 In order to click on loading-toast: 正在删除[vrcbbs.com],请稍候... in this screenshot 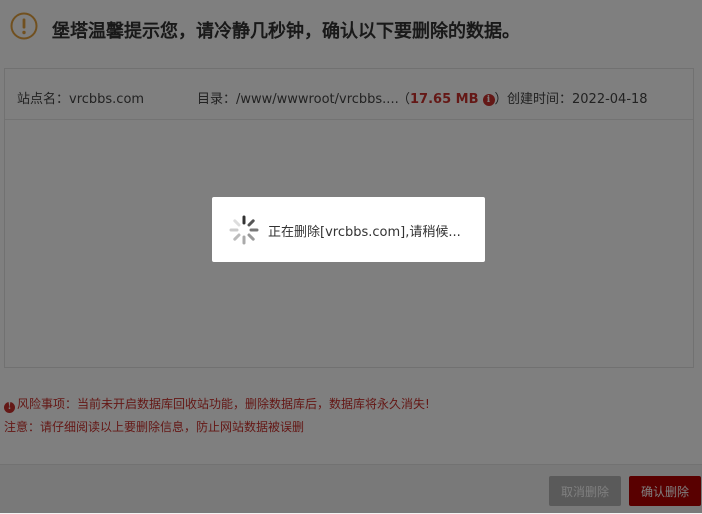, I will do `click(348, 229)`.